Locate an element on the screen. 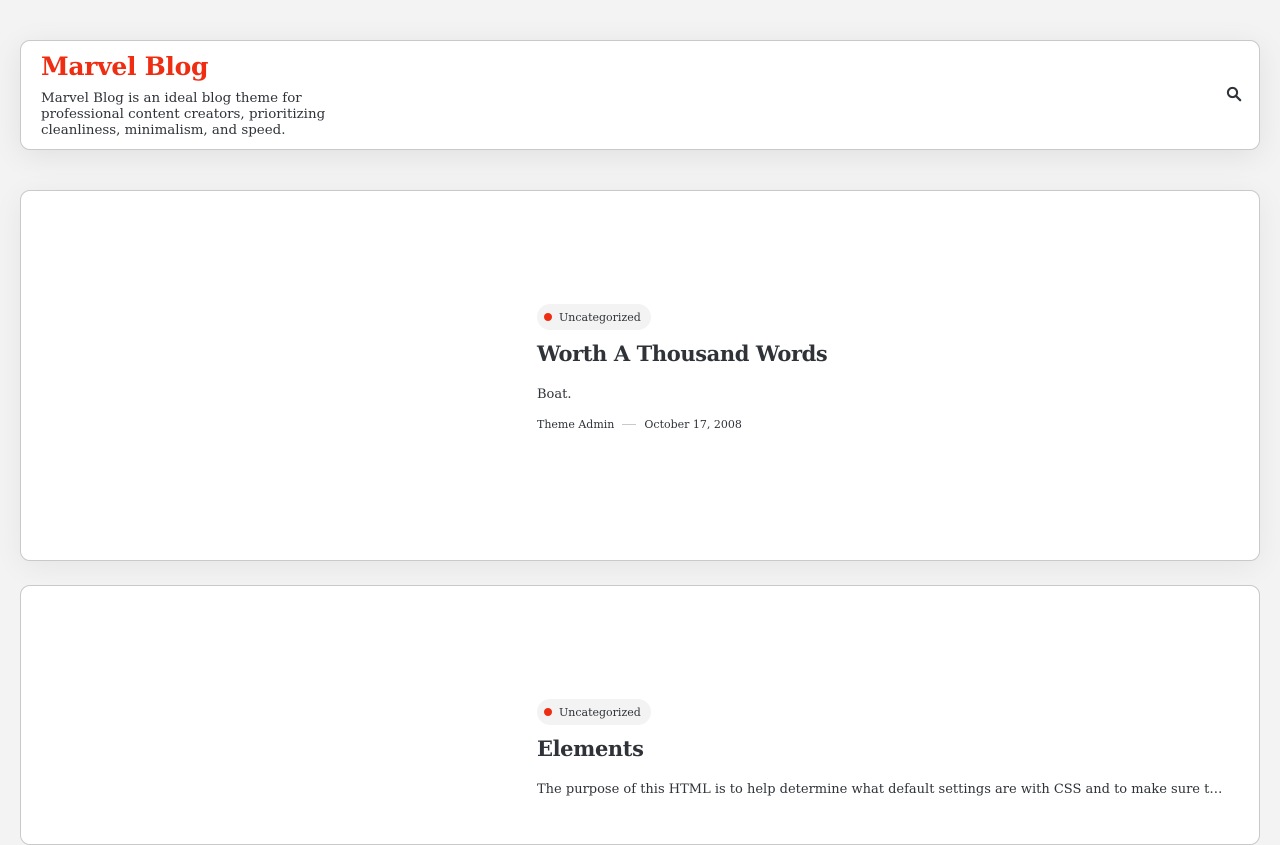 This screenshot has width=1280, height=845. site-title: Marvel Blog is located at coordinates (124, 66).